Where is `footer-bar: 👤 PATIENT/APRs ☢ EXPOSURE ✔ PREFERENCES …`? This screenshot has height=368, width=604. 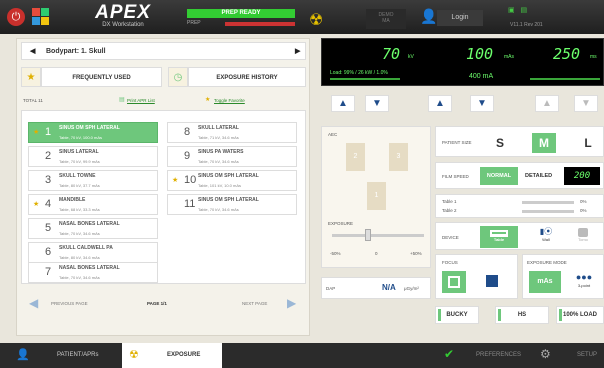
footer-bar: 👤 PATIENT/APRs ☢ EXPOSURE ✔ PREFERENCES … is located at coordinates (302, 355).